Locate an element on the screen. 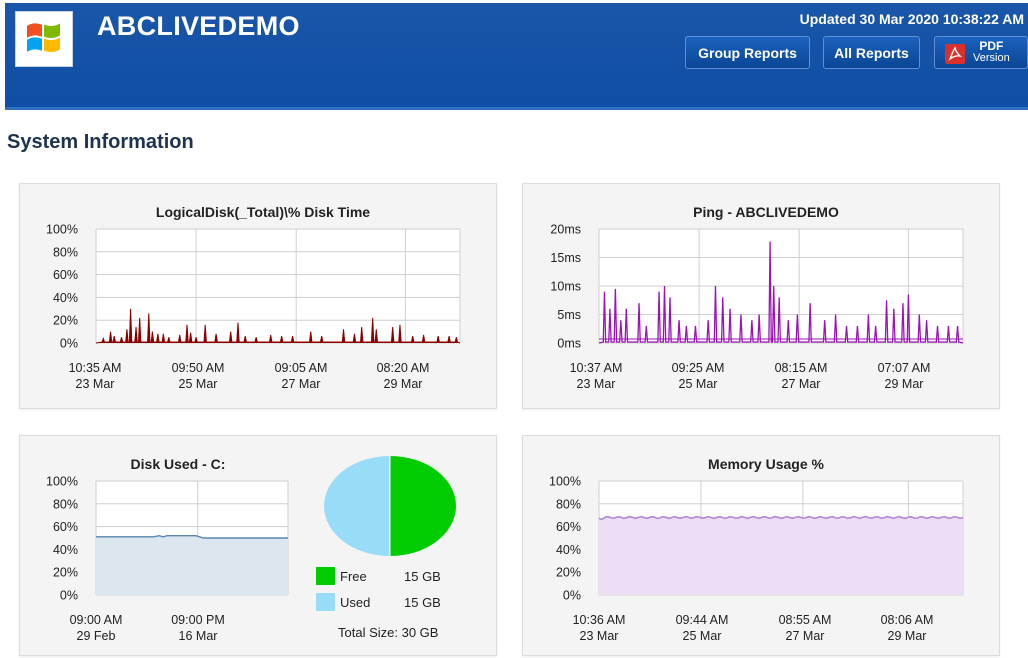 The width and height of the screenshot is (1028, 658). x-tick-time: 07:07 AM is located at coordinates (904, 368).